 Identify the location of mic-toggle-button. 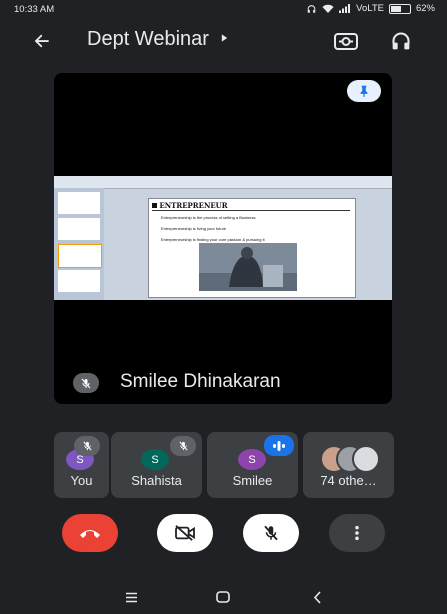
(271, 533).